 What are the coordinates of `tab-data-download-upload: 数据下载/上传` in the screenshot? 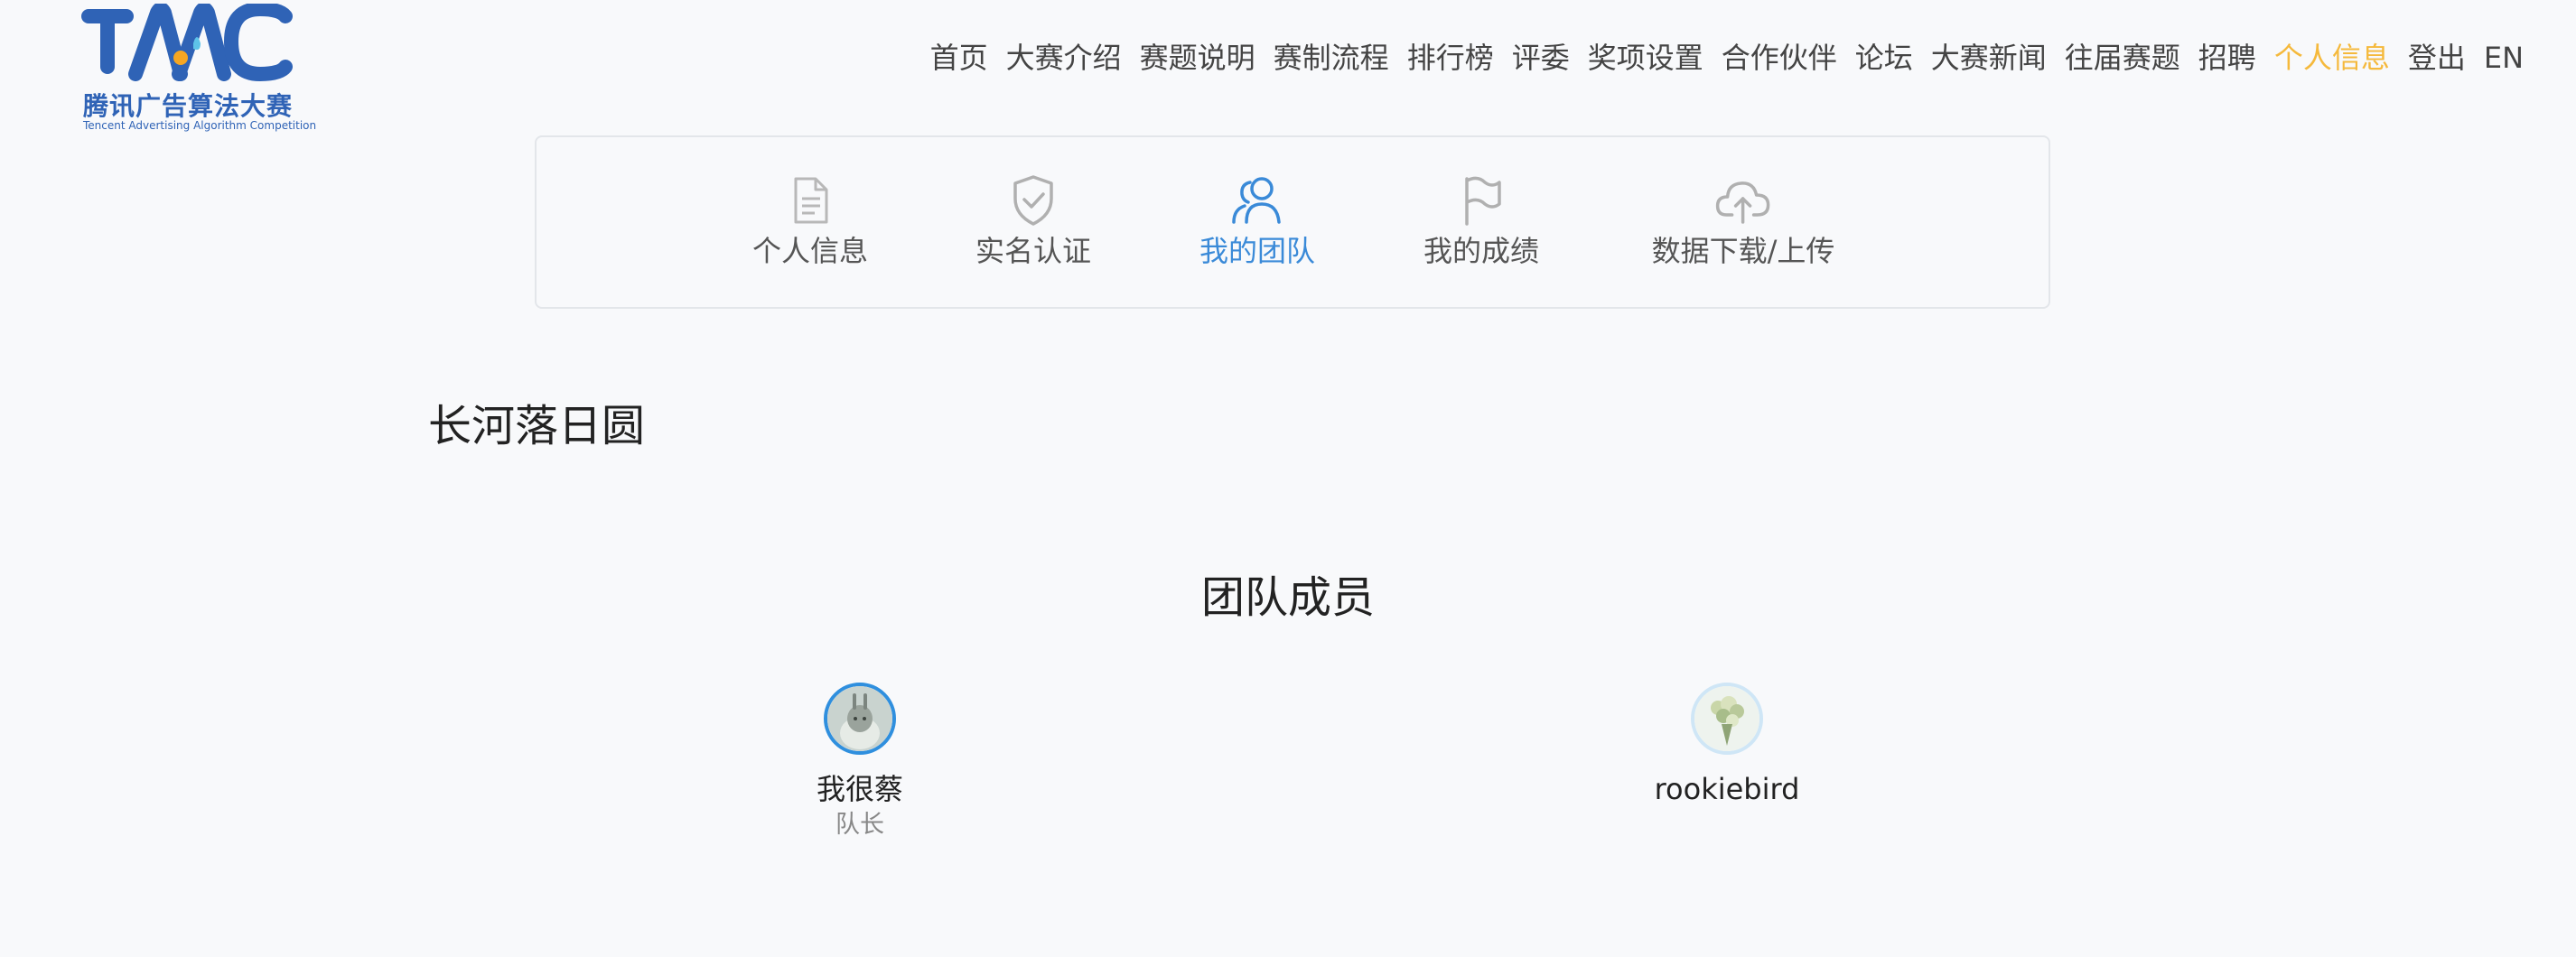 It's located at (1743, 221).